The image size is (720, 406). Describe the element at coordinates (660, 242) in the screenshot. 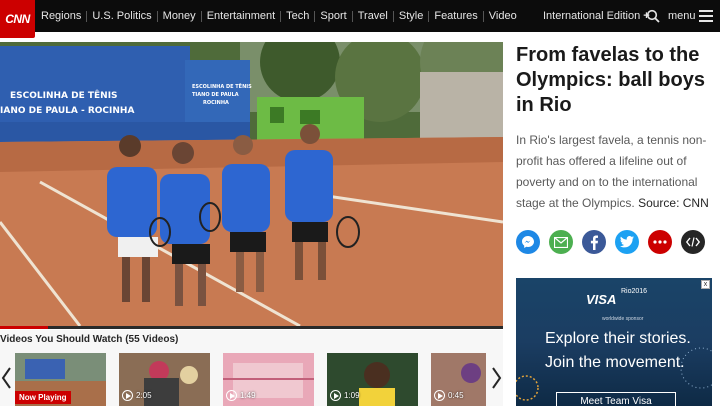

I see `more-icon` at that location.